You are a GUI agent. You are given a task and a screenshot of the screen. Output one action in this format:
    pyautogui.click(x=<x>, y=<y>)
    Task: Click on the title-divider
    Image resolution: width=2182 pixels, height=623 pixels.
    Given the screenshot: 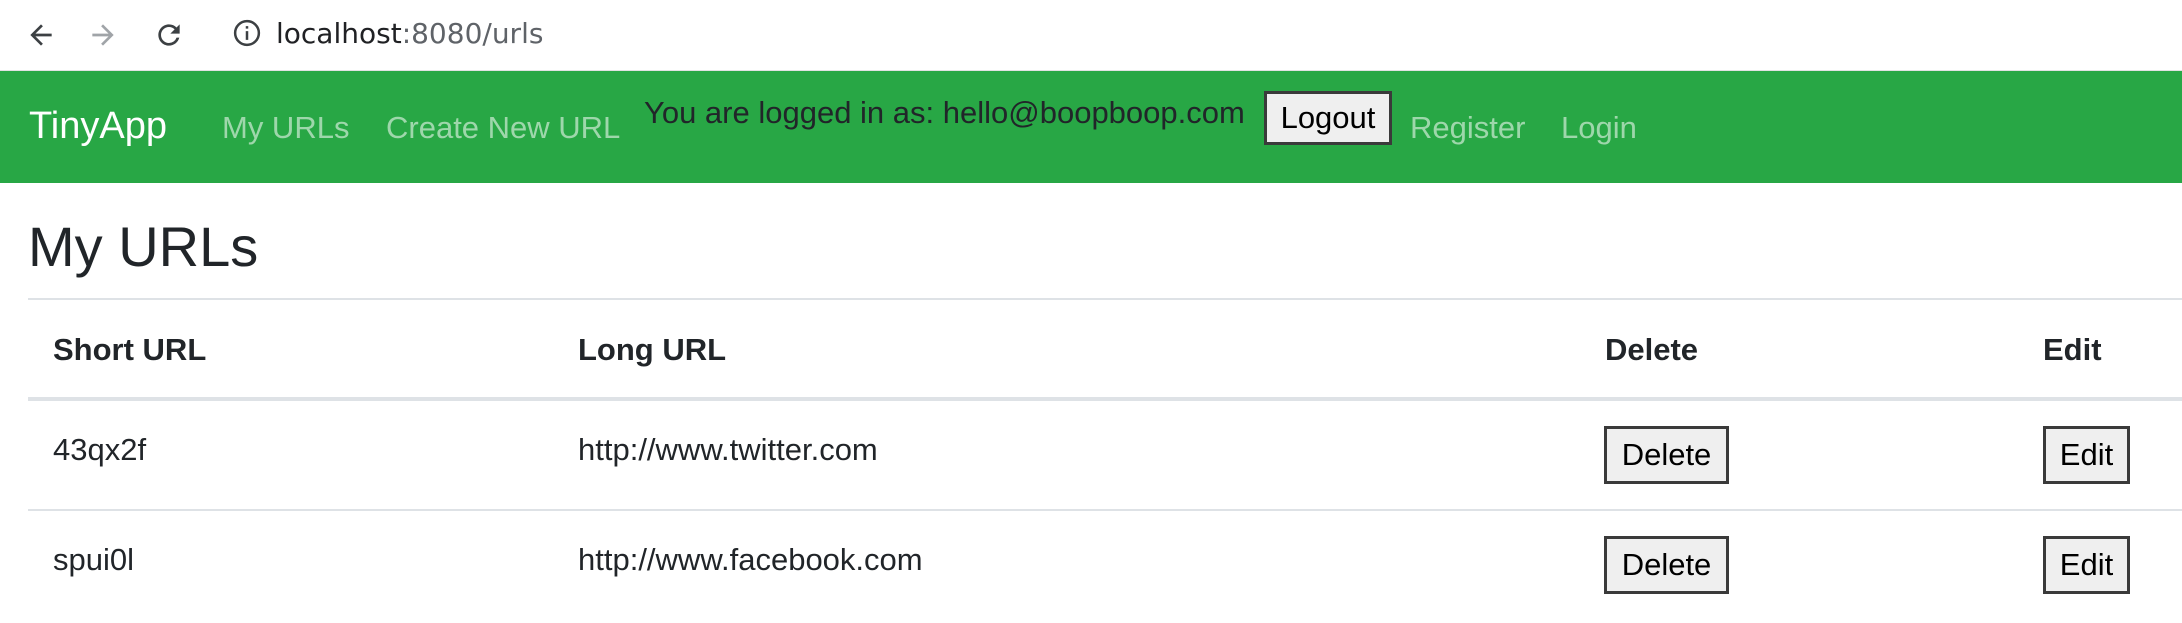 What is the action you would take?
    pyautogui.click(x=1105, y=299)
    